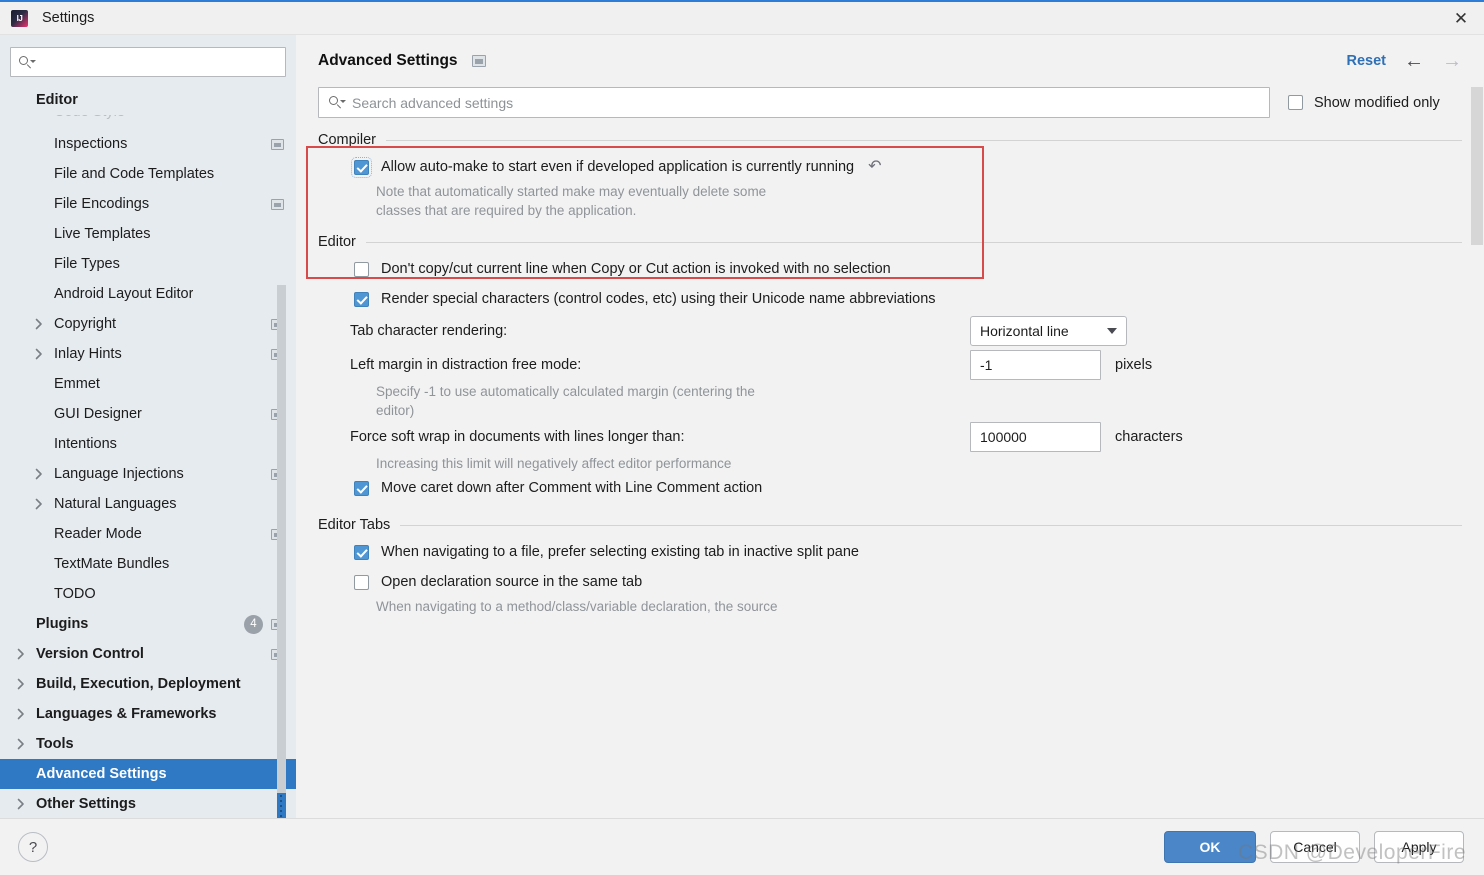 This screenshot has height=875, width=1484. What do you see at coordinates (1035, 365) in the screenshot?
I see `number-input: -1` at bounding box center [1035, 365].